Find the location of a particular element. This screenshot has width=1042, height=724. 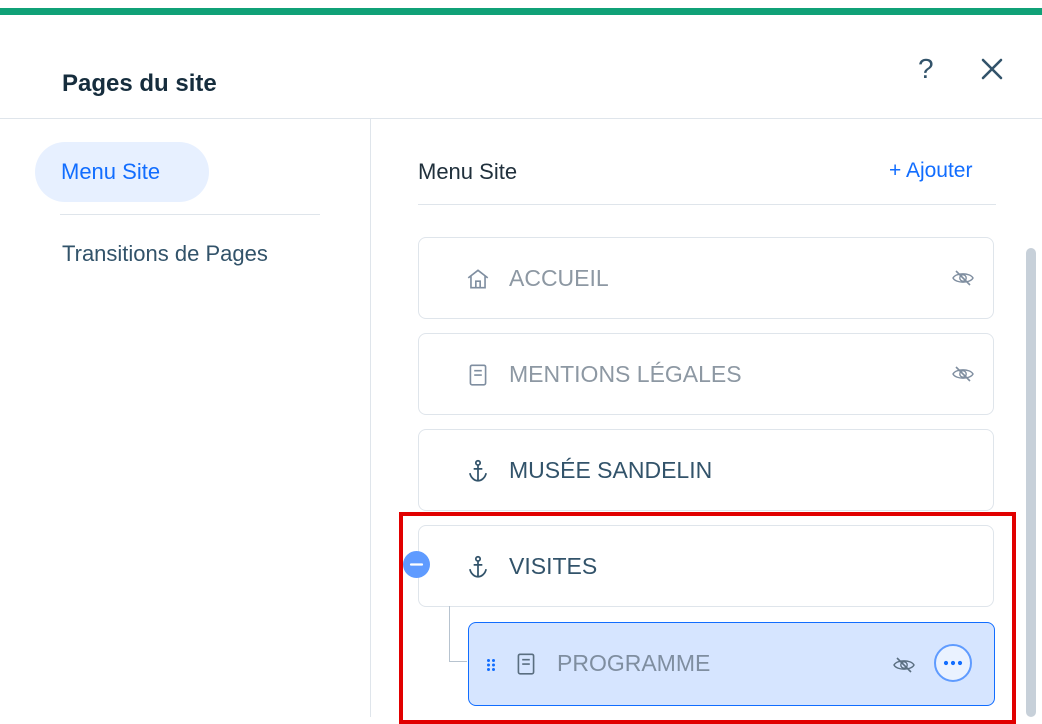

page-label: ACCUEIL is located at coordinates (559, 278).